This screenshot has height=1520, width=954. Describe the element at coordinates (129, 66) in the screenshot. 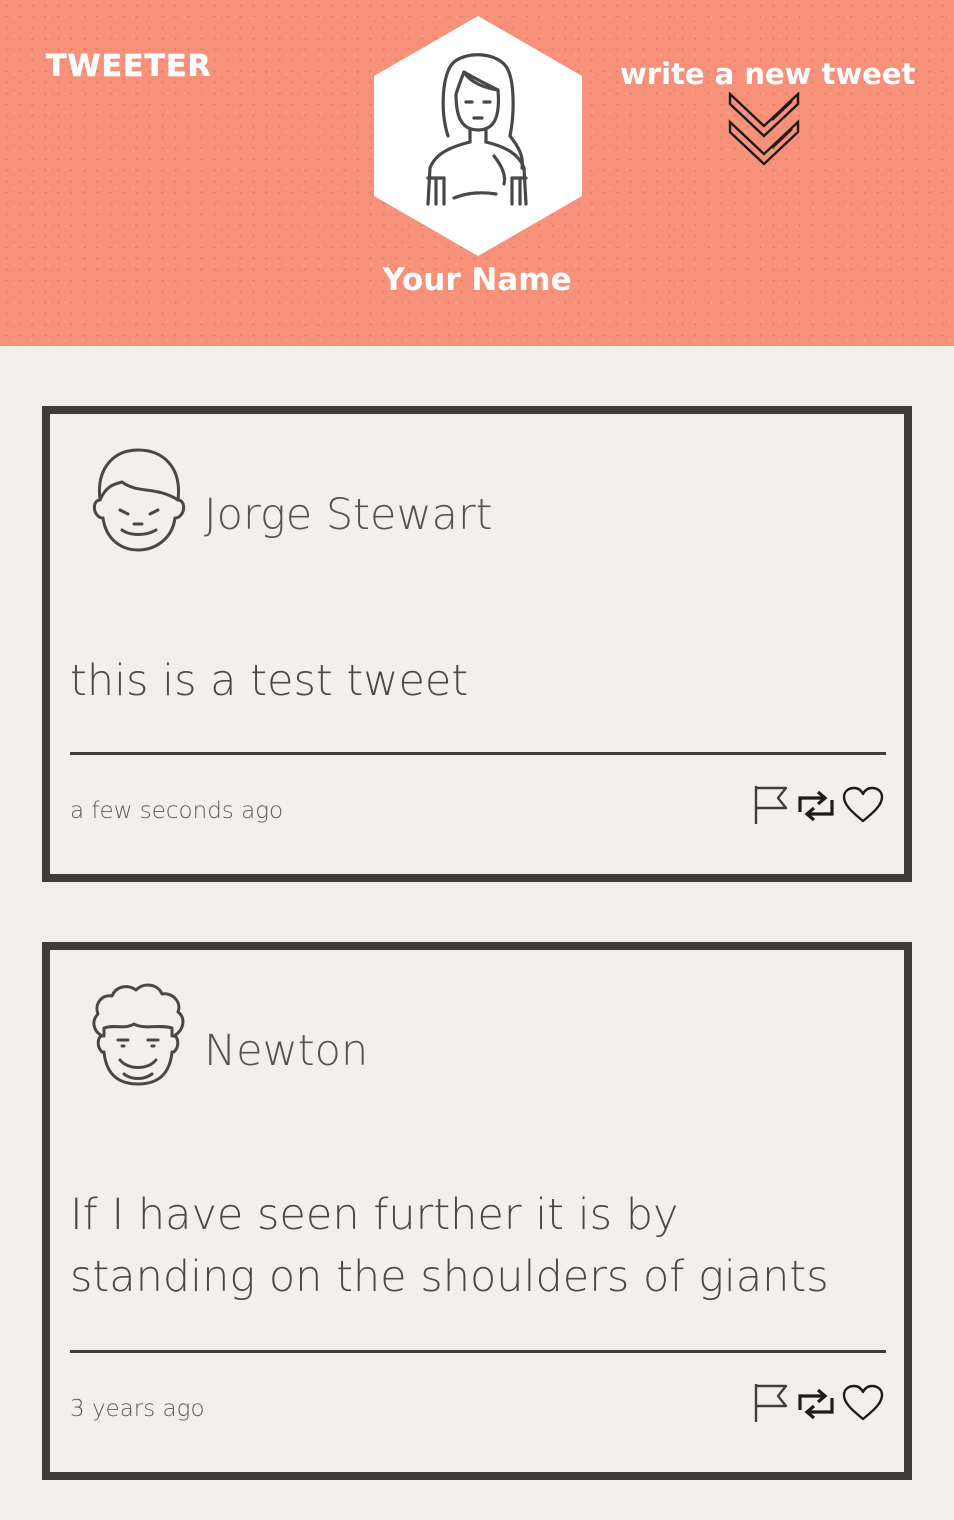

I see `brand-logo: TWEETER` at that location.